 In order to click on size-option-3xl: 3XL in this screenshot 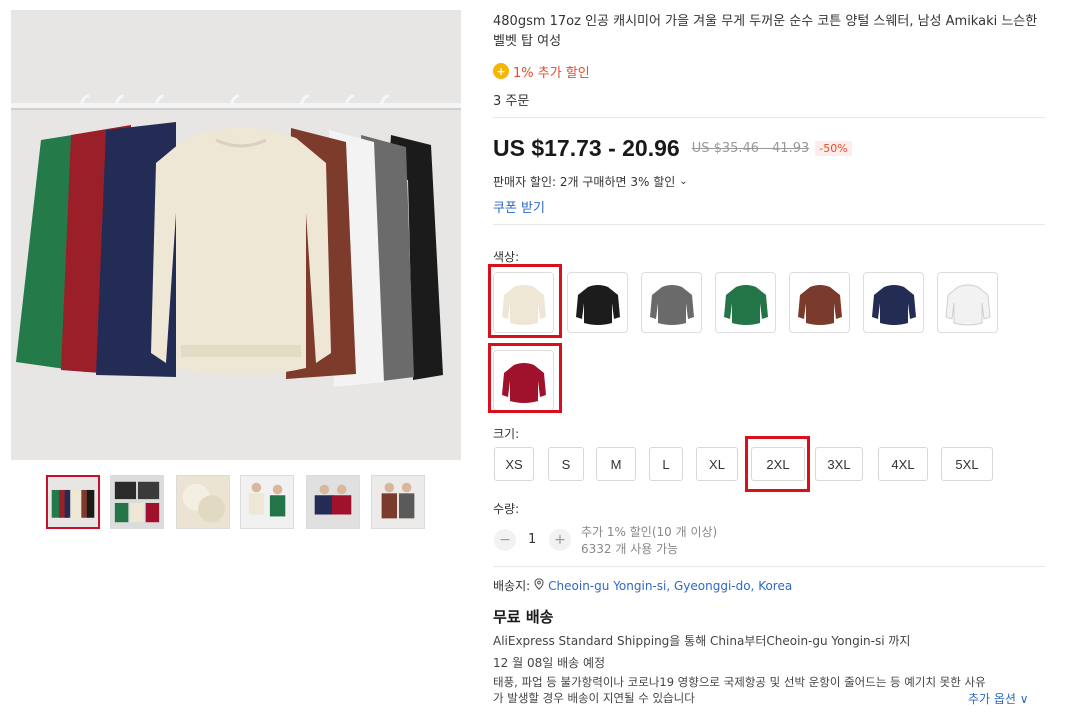, I will do `click(839, 464)`.